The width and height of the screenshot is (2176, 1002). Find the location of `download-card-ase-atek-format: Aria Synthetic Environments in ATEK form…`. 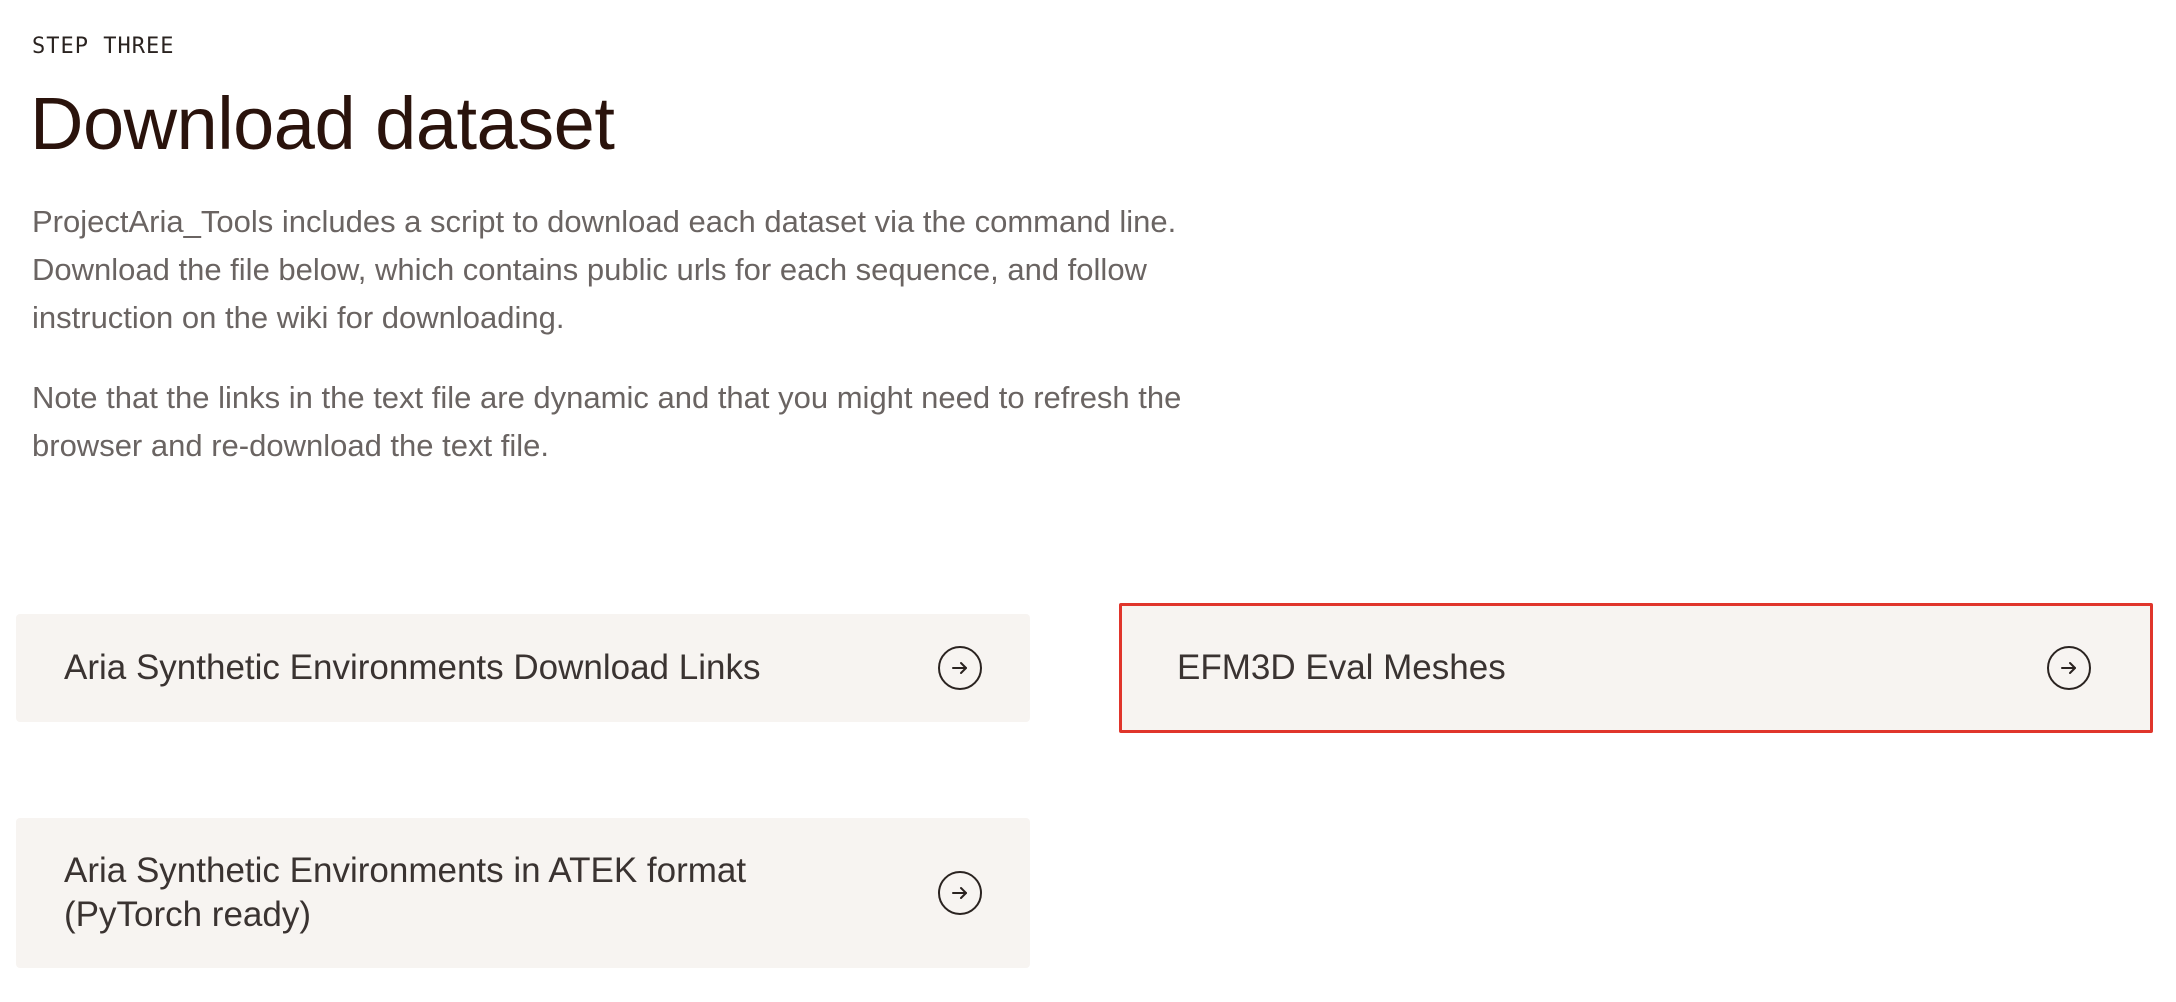

download-card-ase-atek-format: Aria Synthetic Environments in ATEK form… is located at coordinates (523, 893).